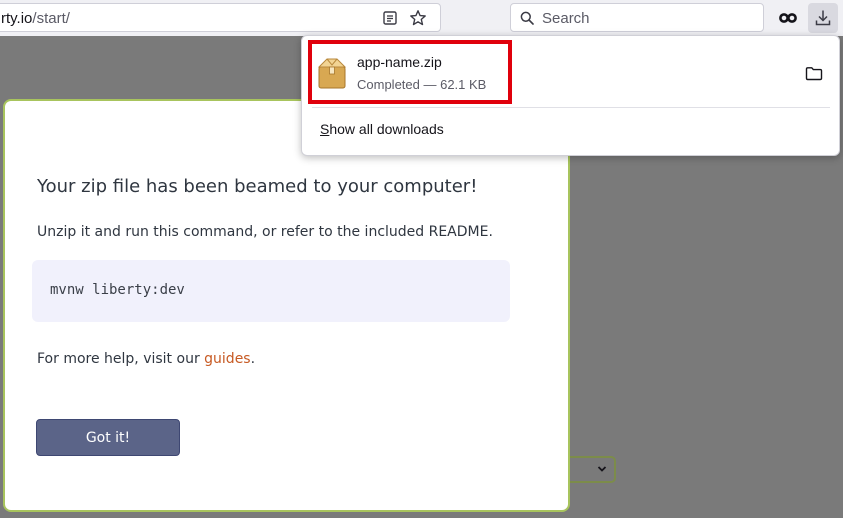 This screenshot has height=518, width=843. What do you see at coordinates (17, 18) in the screenshot?
I see `url-host: rty.io` at bounding box center [17, 18].